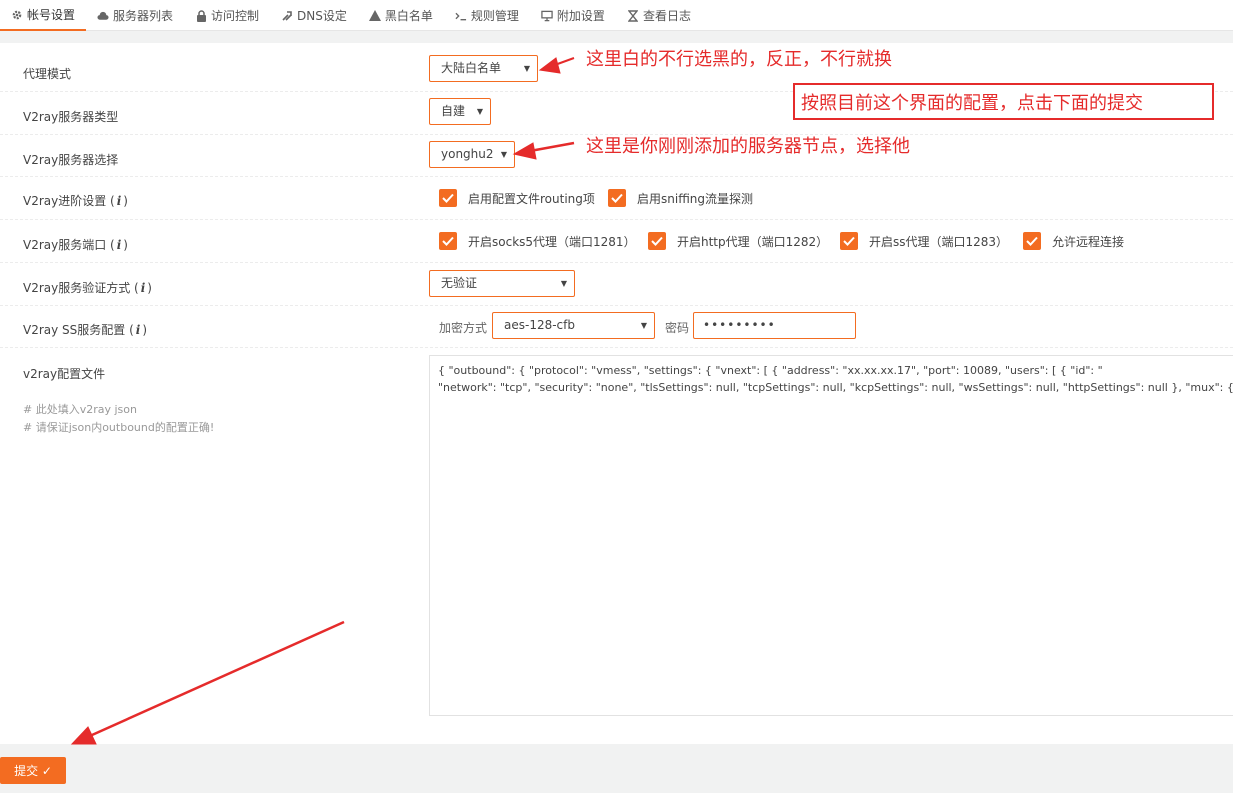 This screenshot has height=793, width=1233. Describe the element at coordinates (666, 16) in the screenshot. I see `tab-label: 查看日志` at that location.